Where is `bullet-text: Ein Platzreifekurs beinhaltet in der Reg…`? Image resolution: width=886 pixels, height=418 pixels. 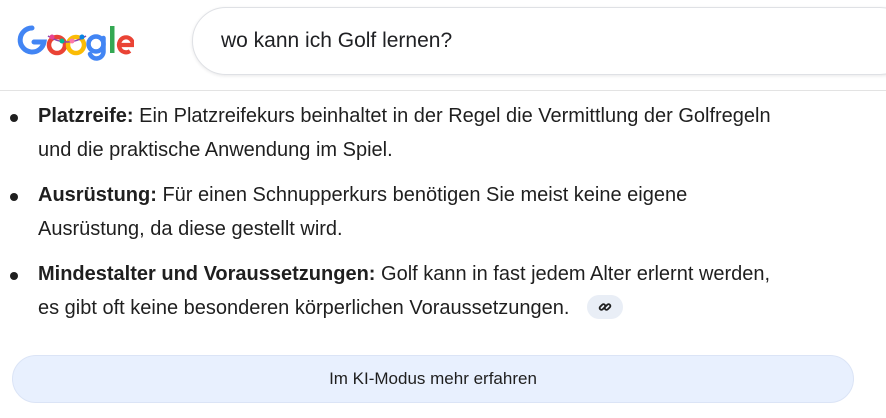
bullet-text: Ein Platzreifekurs beinhaltet in der Reg… is located at coordinates (455, 116).